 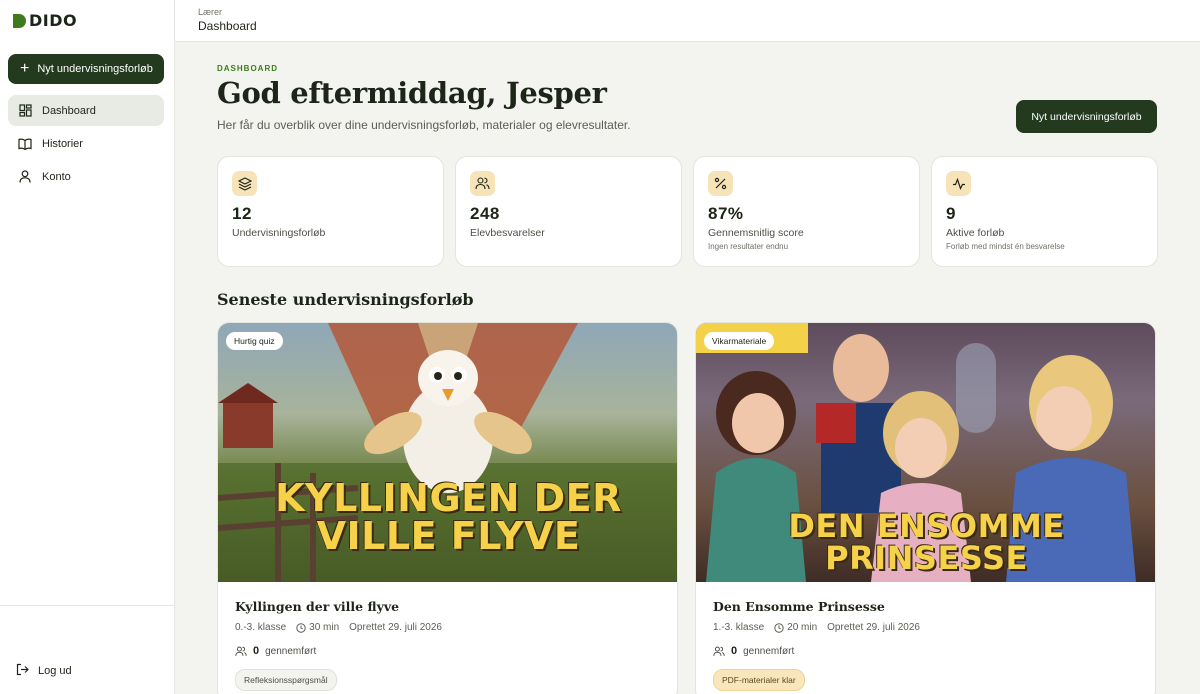 What do you see at coordinates (739, 627) in the screenshot?
I see `course-grade: 1.-3. klasse` at bounding box center [739, 627].